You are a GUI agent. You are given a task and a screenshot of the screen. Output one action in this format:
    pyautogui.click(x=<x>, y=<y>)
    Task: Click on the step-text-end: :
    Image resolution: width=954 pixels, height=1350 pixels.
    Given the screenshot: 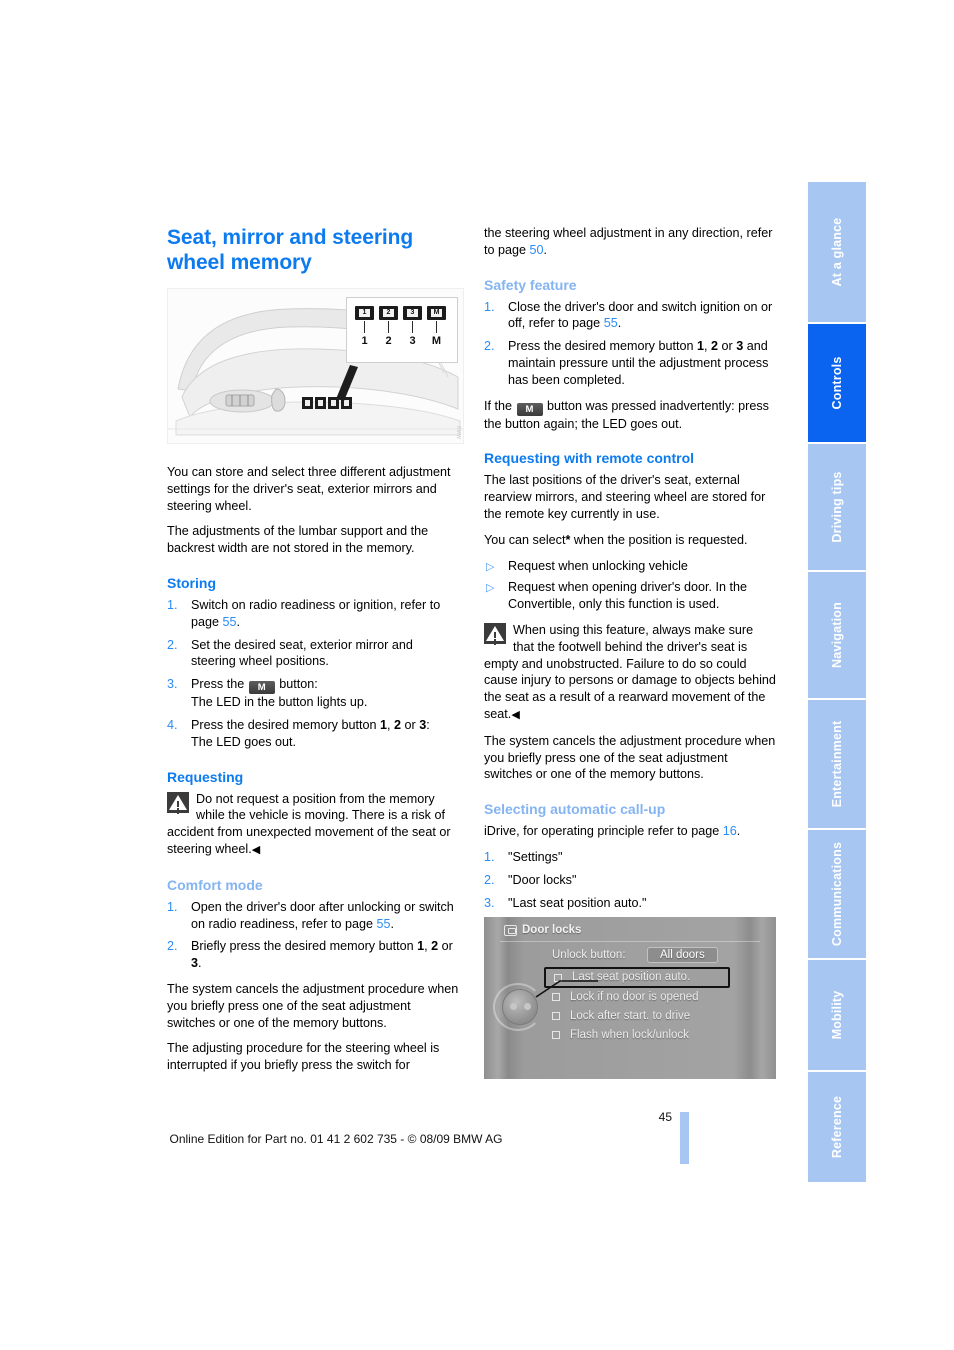 What is the action you would take?
    pyautogui.click(x=428, y=724)
    